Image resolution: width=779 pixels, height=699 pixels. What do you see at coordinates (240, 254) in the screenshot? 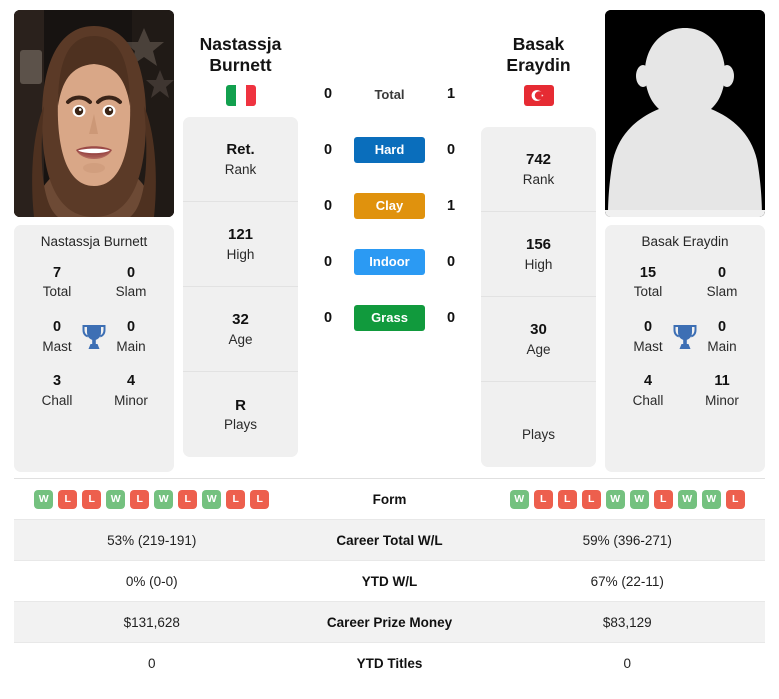
I see `left-high-label: High` at bounding box center [240, 254].